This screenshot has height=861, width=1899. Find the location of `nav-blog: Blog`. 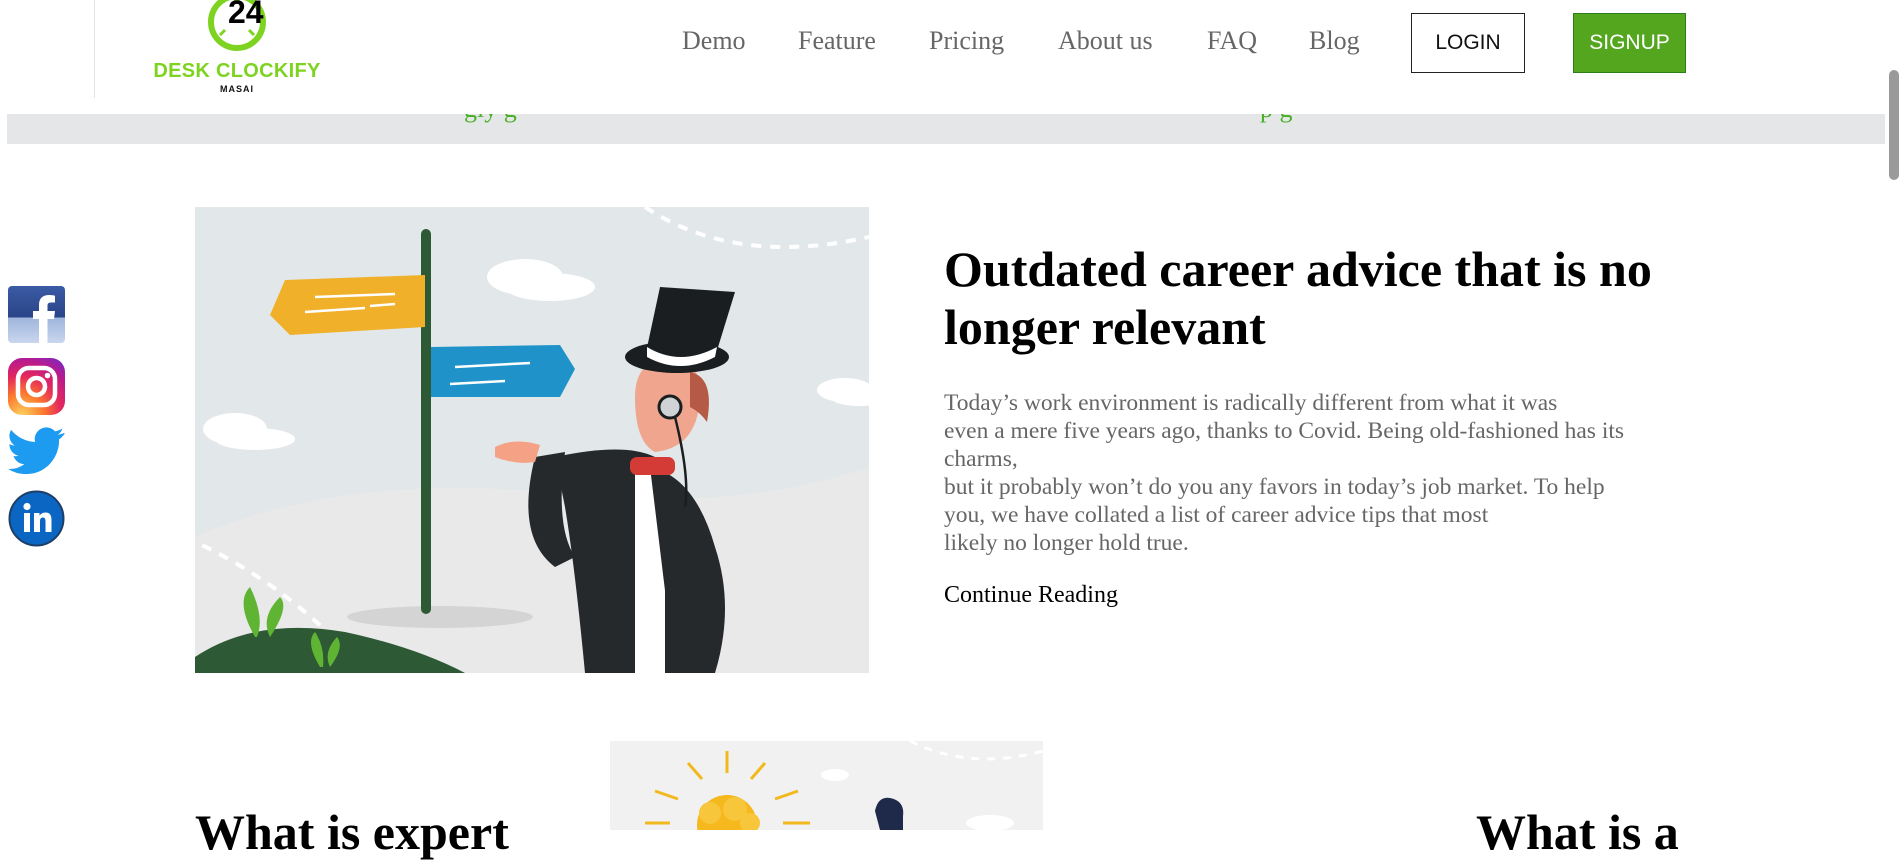

nav-blog: Blog is located at coordinates (1334, 41).